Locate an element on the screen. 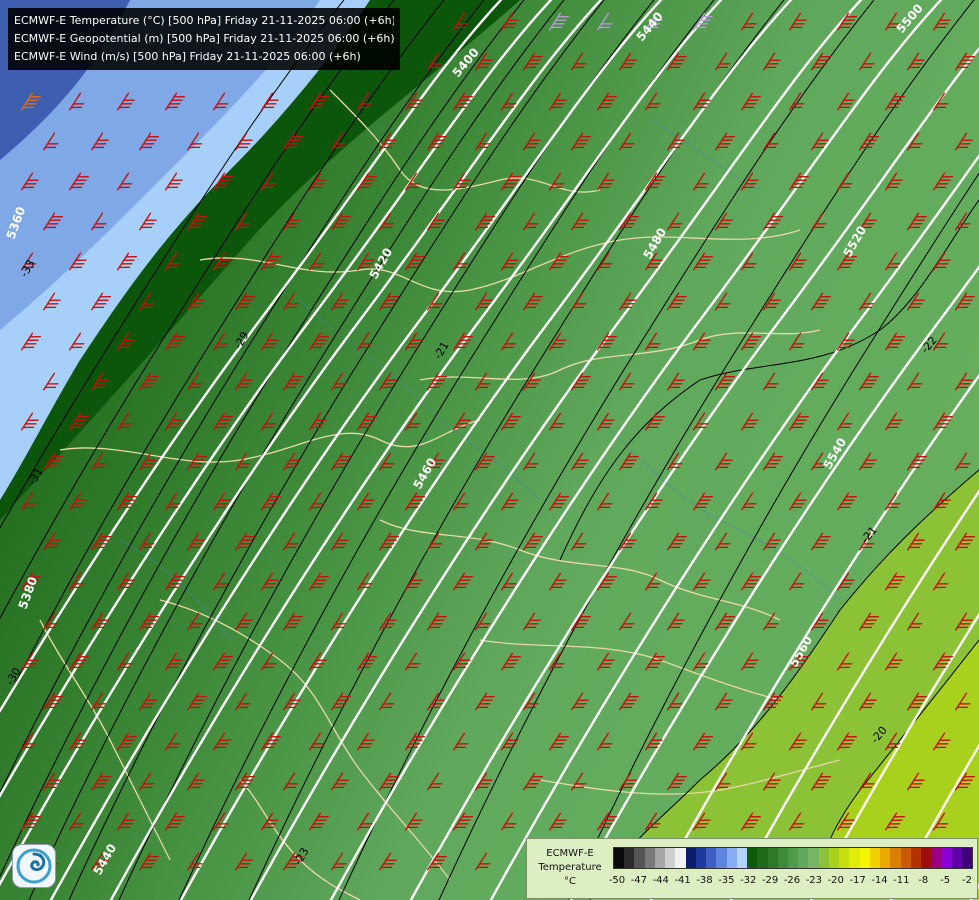 The width and height of the screenshot is (979, 900). legend-tick-label: -26 is located at coordinates (792, 880).